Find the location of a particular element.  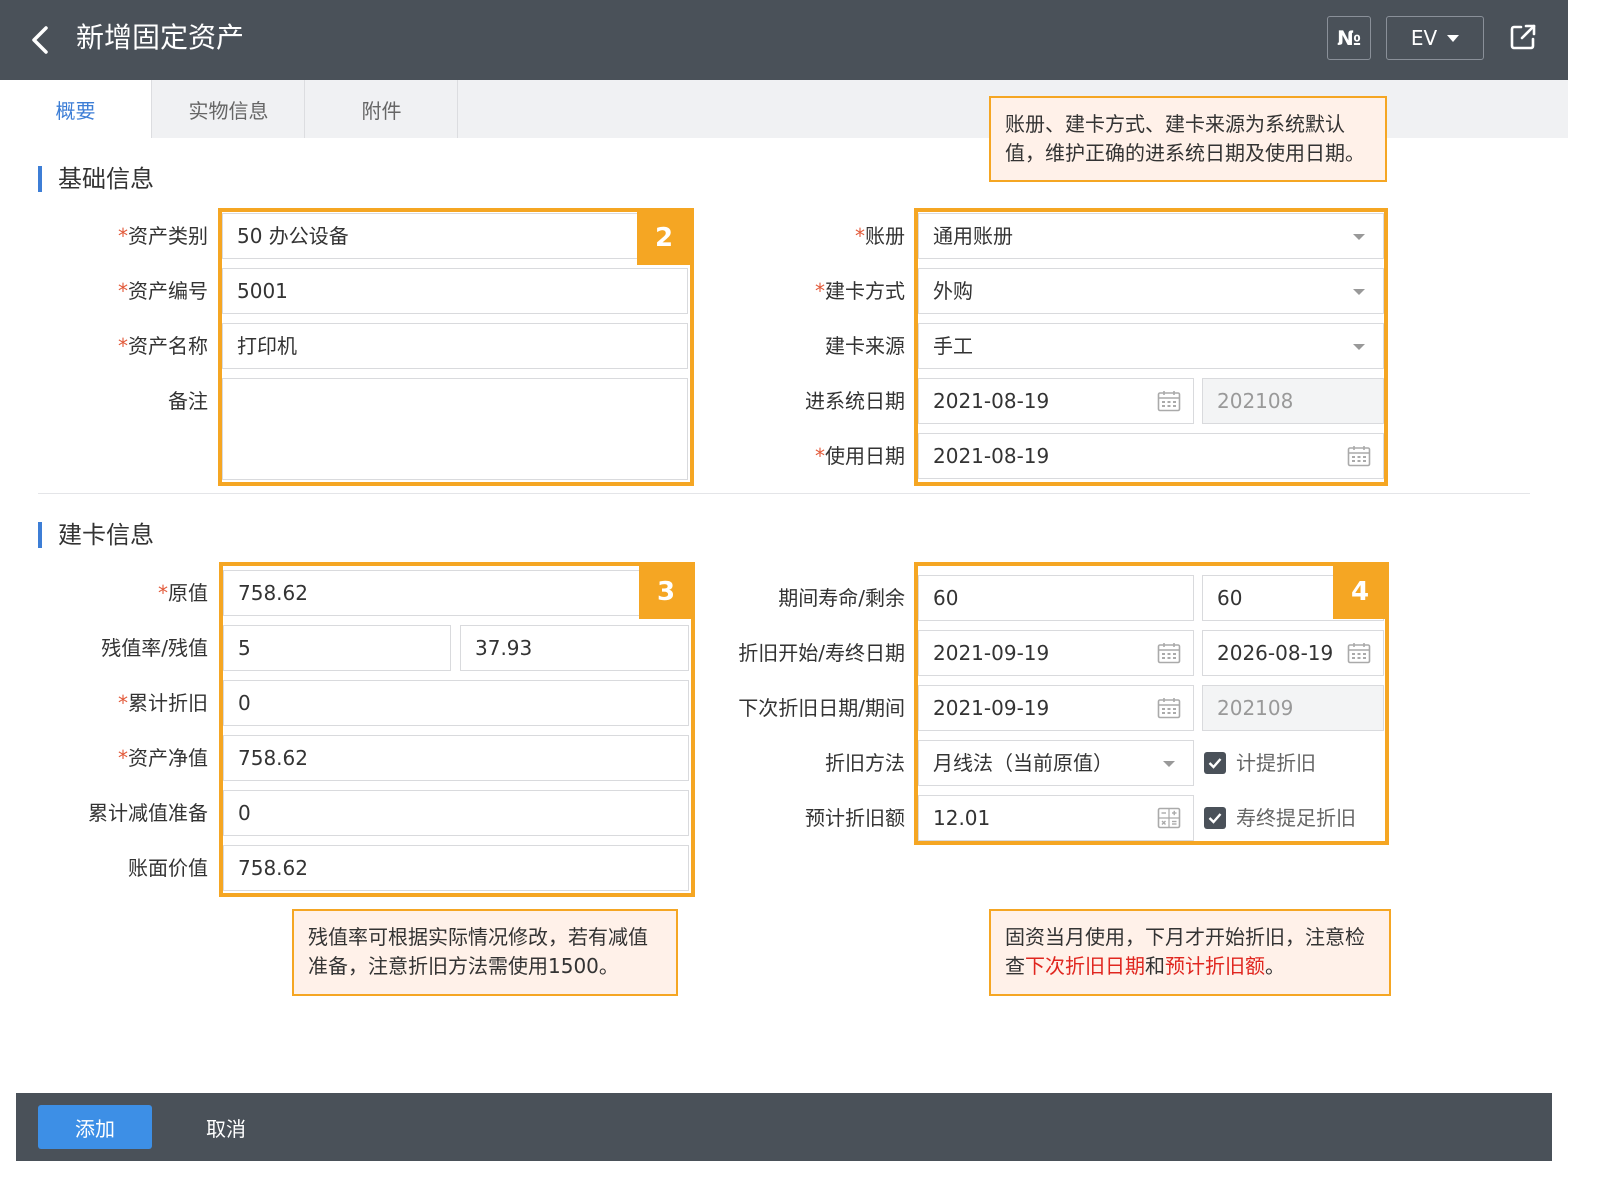

code-label: *资产编号 is located at coordinates (163, 291).